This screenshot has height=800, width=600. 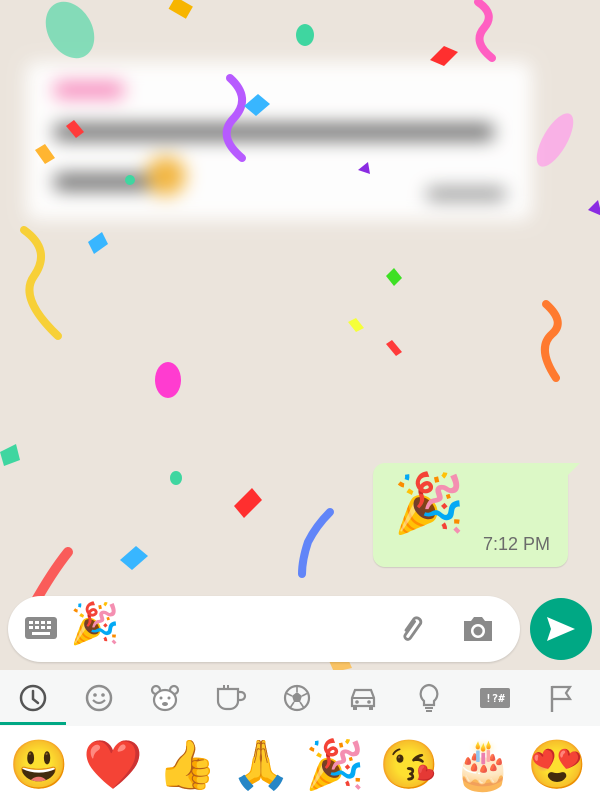 I want to click on message-input-bar: 🎉, so click(x=264, y=629).